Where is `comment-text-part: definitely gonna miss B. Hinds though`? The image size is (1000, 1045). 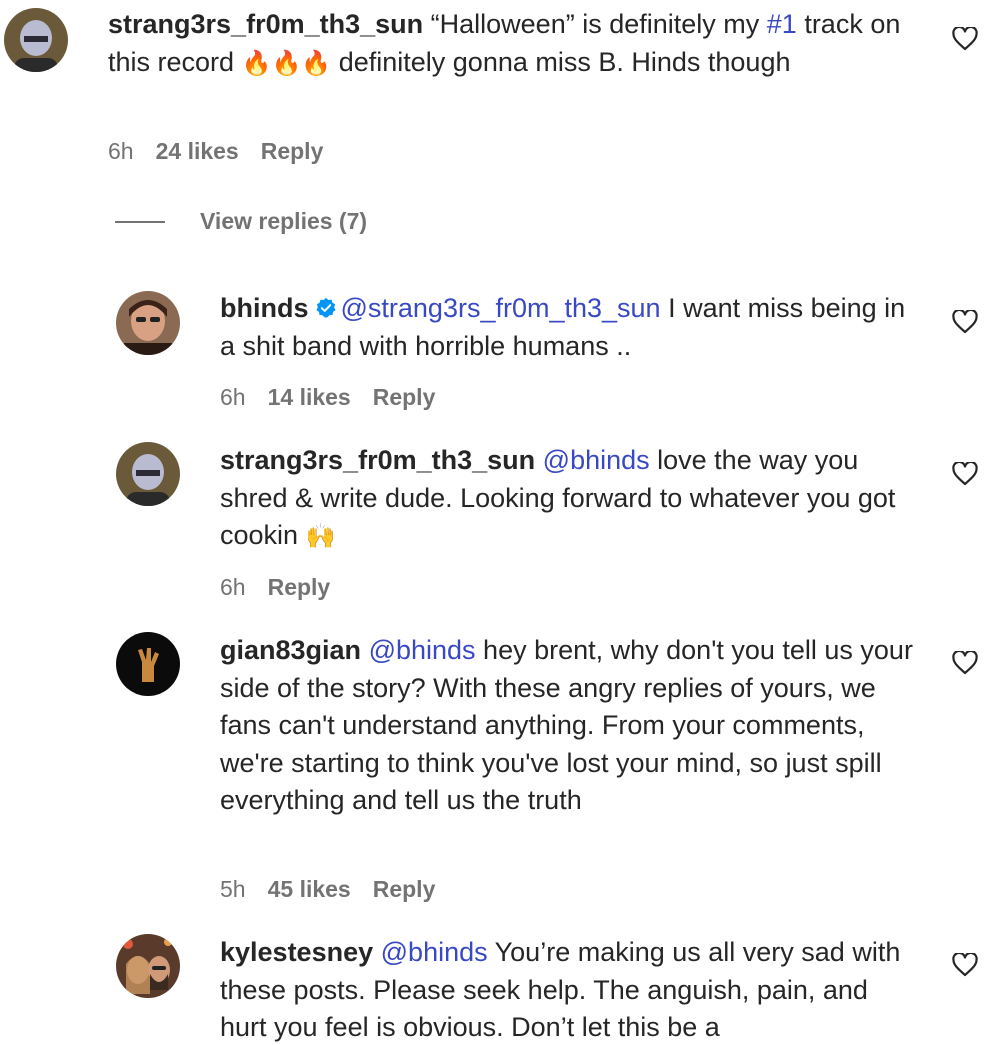 comment-text-part: definitely gonna miss B. Hinds though is located at coordinates (561, 61).